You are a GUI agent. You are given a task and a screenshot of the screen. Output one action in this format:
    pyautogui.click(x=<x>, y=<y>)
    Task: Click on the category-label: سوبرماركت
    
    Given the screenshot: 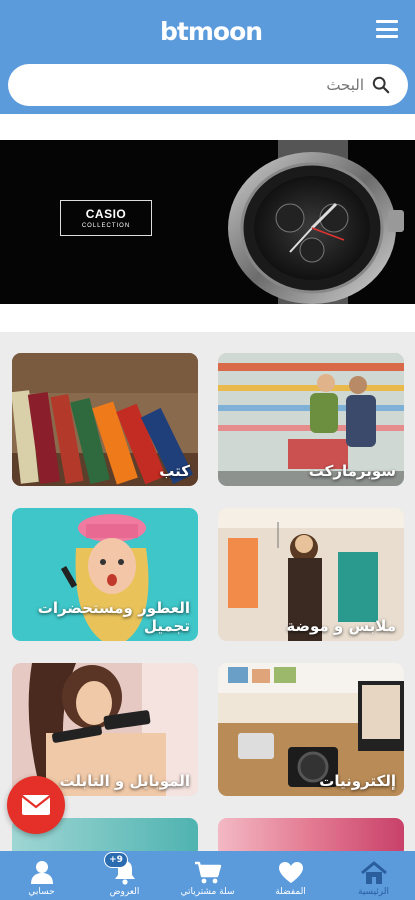 What is the action you would take?
    pyautogui.click(x=352, y=471)
    